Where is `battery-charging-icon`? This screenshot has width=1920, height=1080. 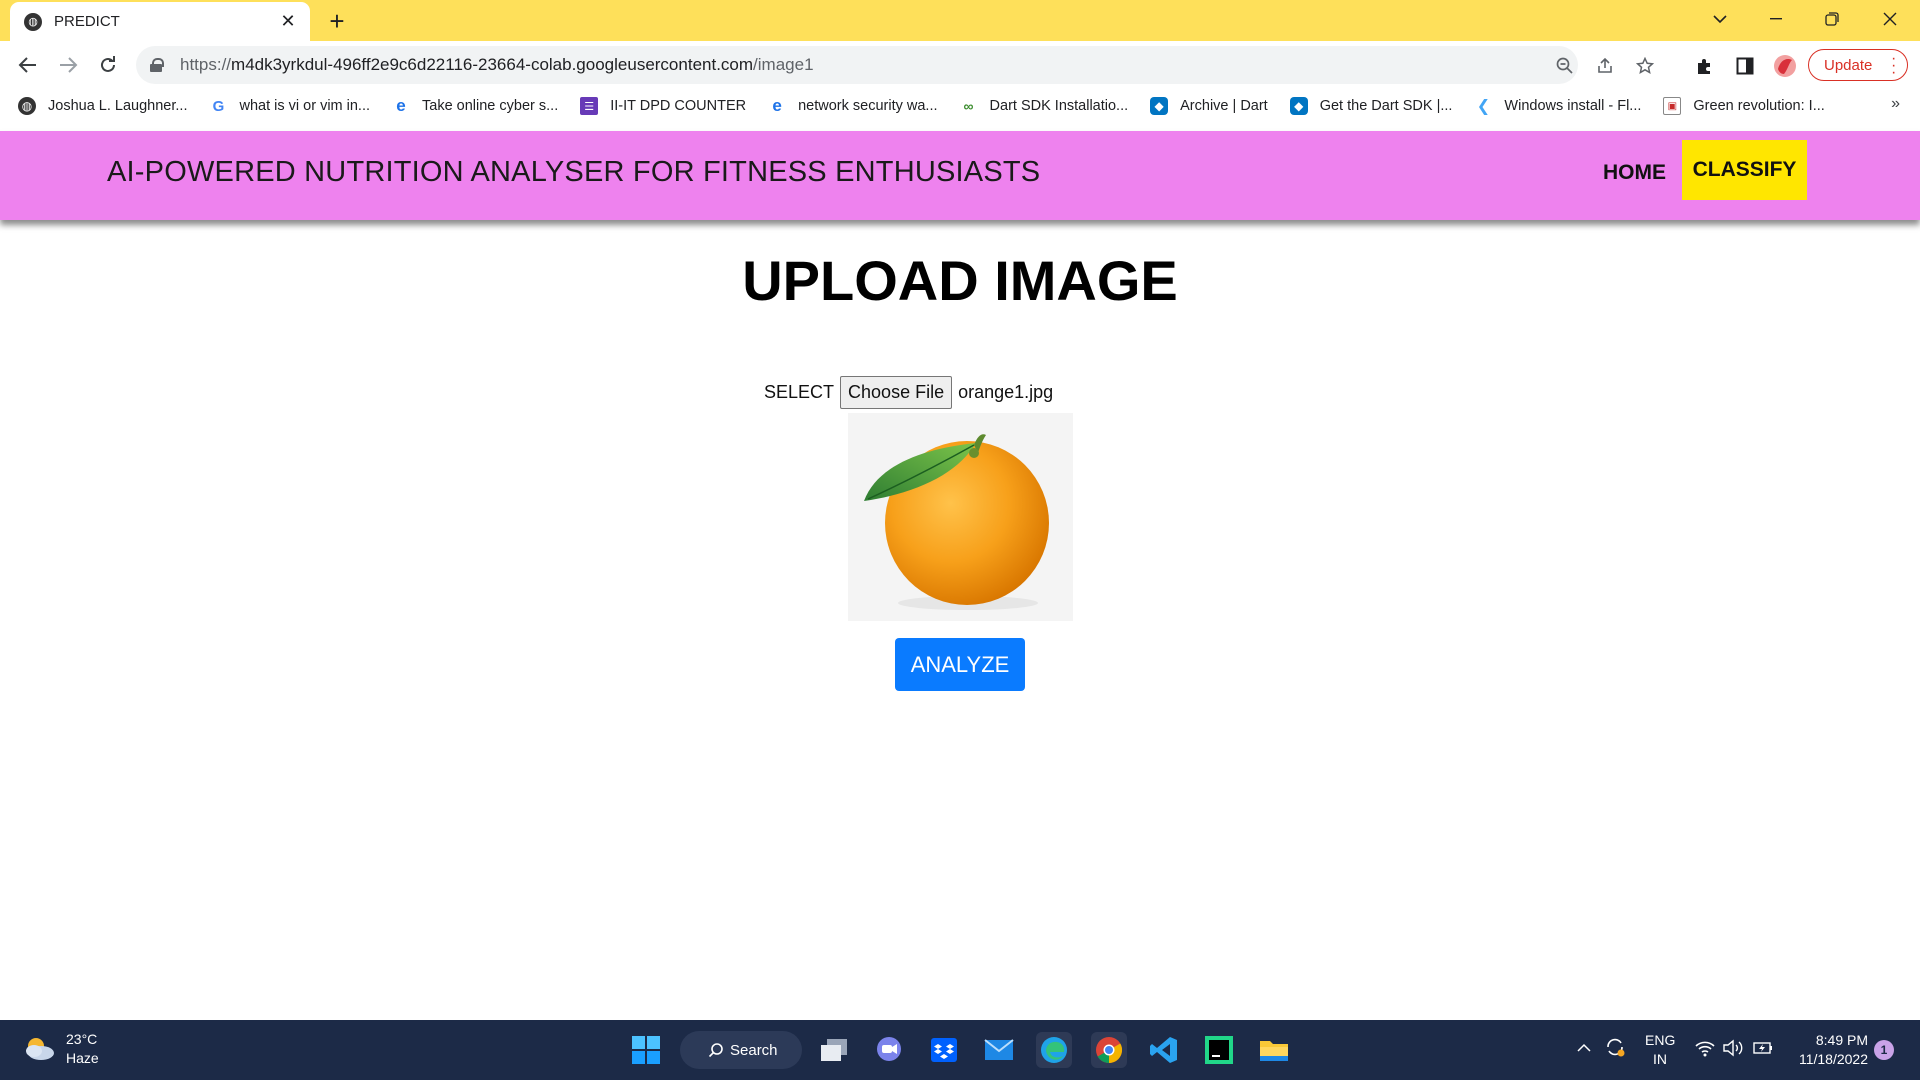
battery-charging-icon is located at coordinates (1763, 1049).